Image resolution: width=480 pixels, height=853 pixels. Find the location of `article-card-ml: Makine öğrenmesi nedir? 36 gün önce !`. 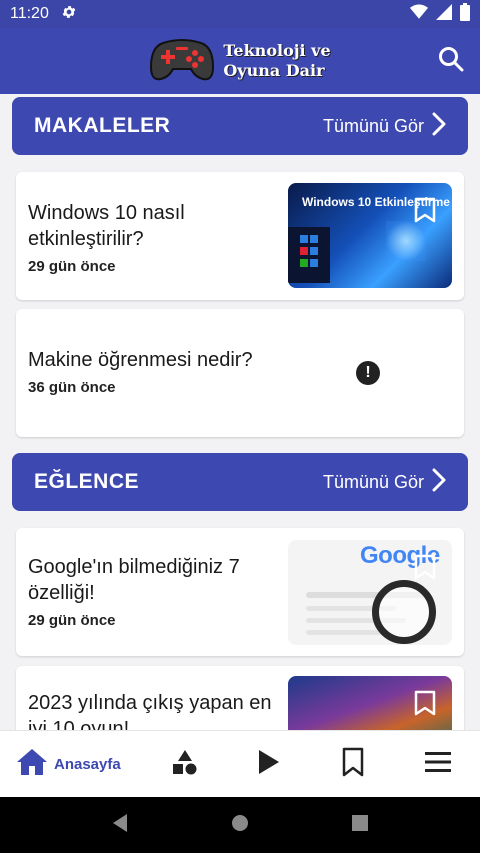

article-card-ml: Makine öğrenmesi nedir? 36 gün önce ! is located at coordinates (240, 373).